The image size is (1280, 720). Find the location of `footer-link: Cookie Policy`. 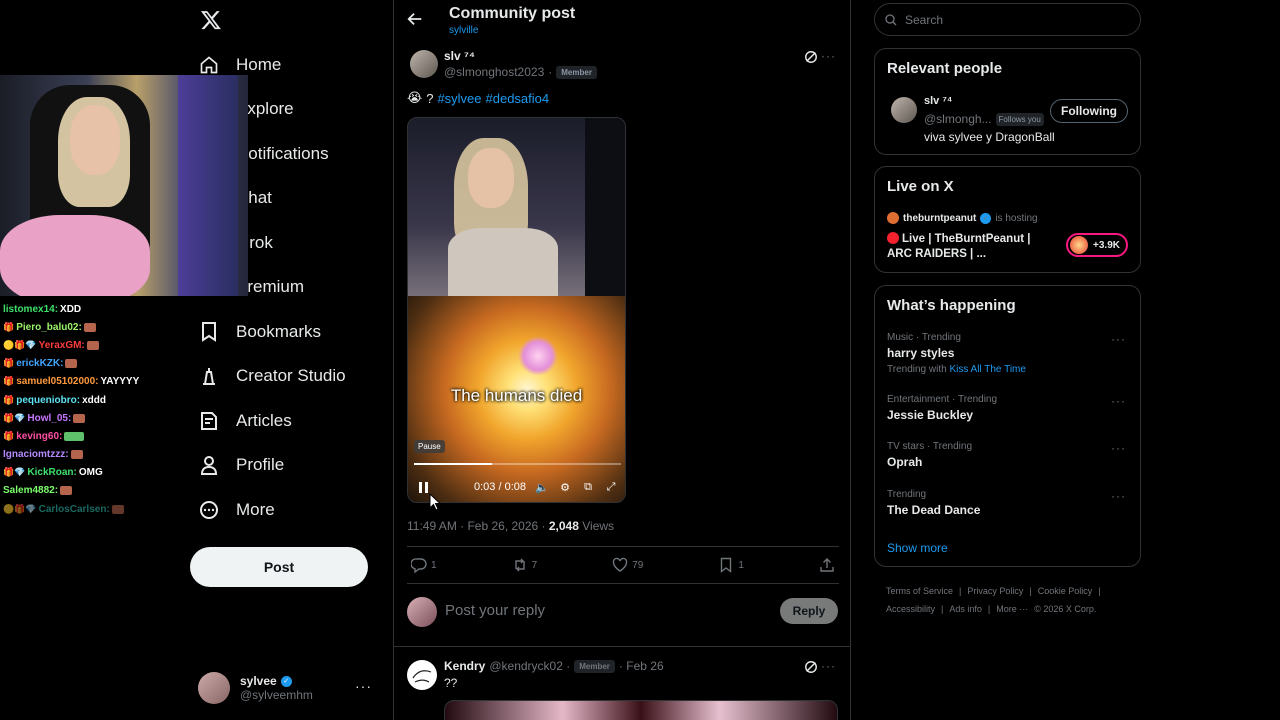

footer-link: Cookie Policy is located at coordinates (1065, 591).